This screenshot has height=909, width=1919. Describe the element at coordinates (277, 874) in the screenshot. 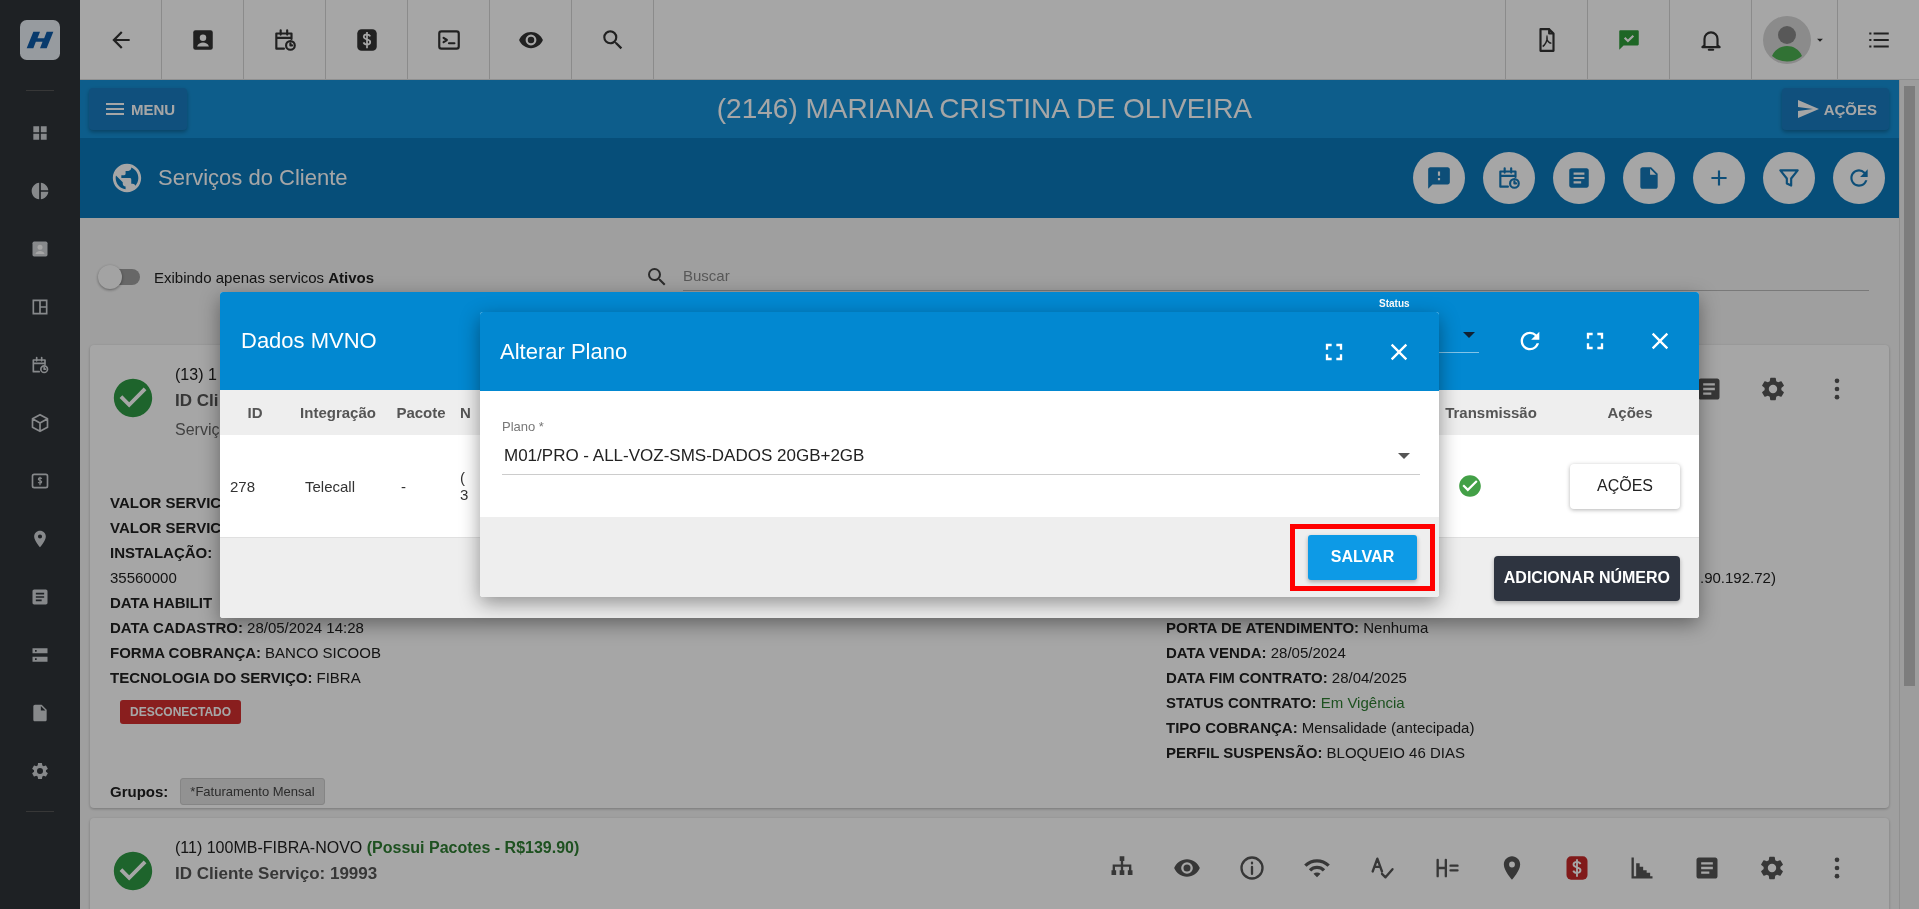

I see `service-id: ID Cliente Serviço: 19993` at that location.